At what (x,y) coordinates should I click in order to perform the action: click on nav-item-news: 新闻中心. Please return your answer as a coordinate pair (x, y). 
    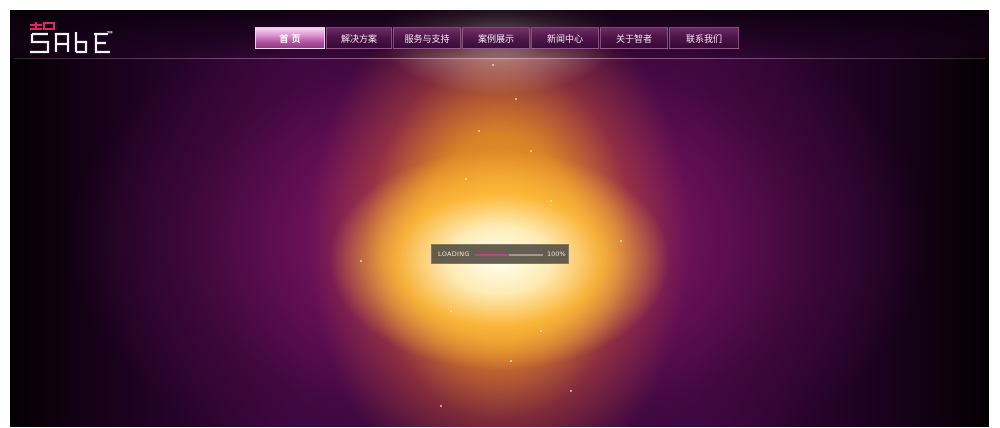
    Looking at the image, I should click on (565, 38).